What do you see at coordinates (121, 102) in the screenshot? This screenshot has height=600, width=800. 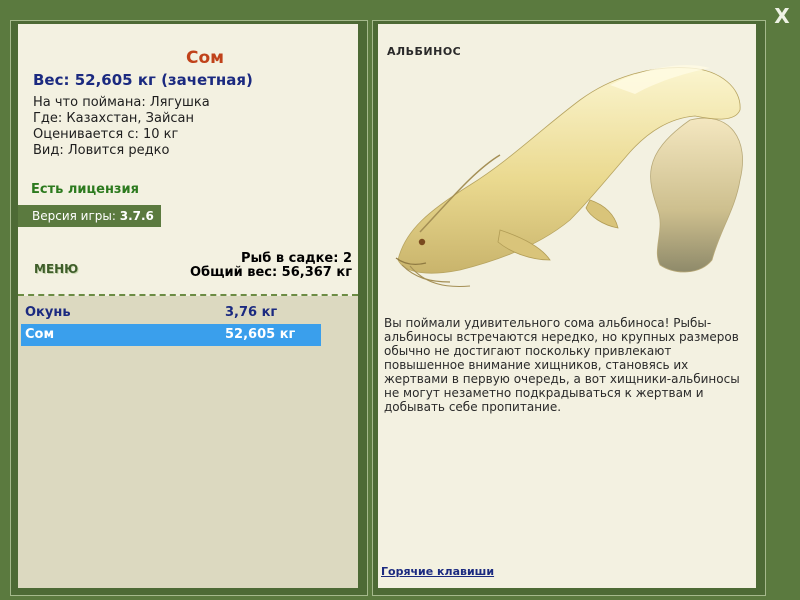 I see `bait-info: На что поймана: Лягушка` at bounding box center [121, 102].